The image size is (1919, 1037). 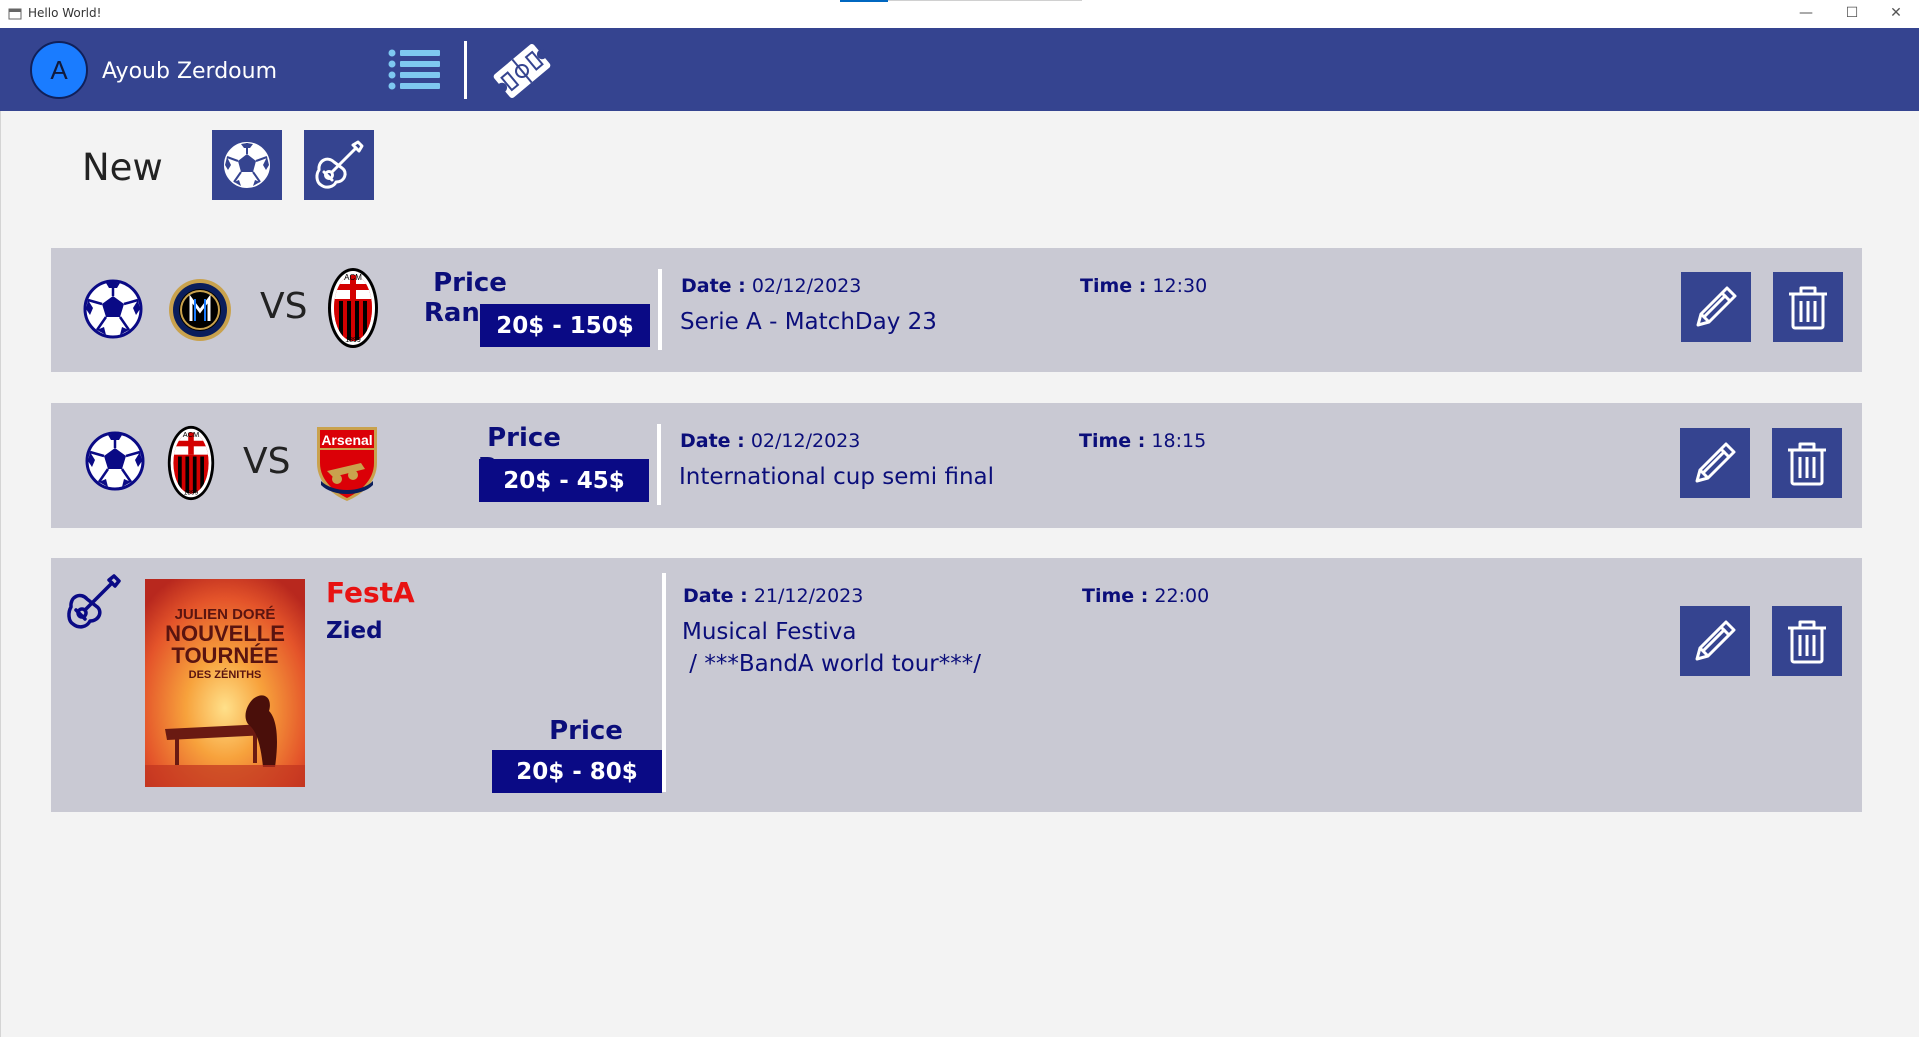 What do you see at coordinates (808, 322) in the screenshot?
I see `event-description: Serie A - MatchDay 23` at bounding box center [808, 322].